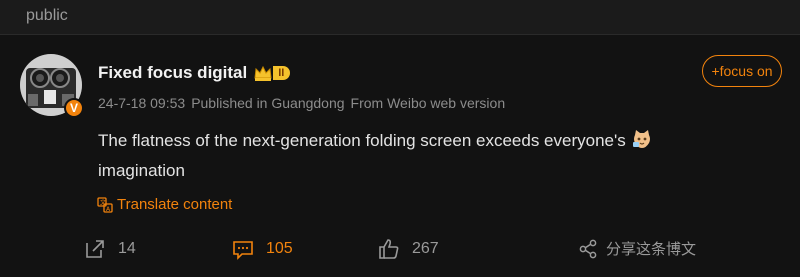  Describe the element at coordinates (389, 249) in the screenshot. I see `like-icon` at that location.